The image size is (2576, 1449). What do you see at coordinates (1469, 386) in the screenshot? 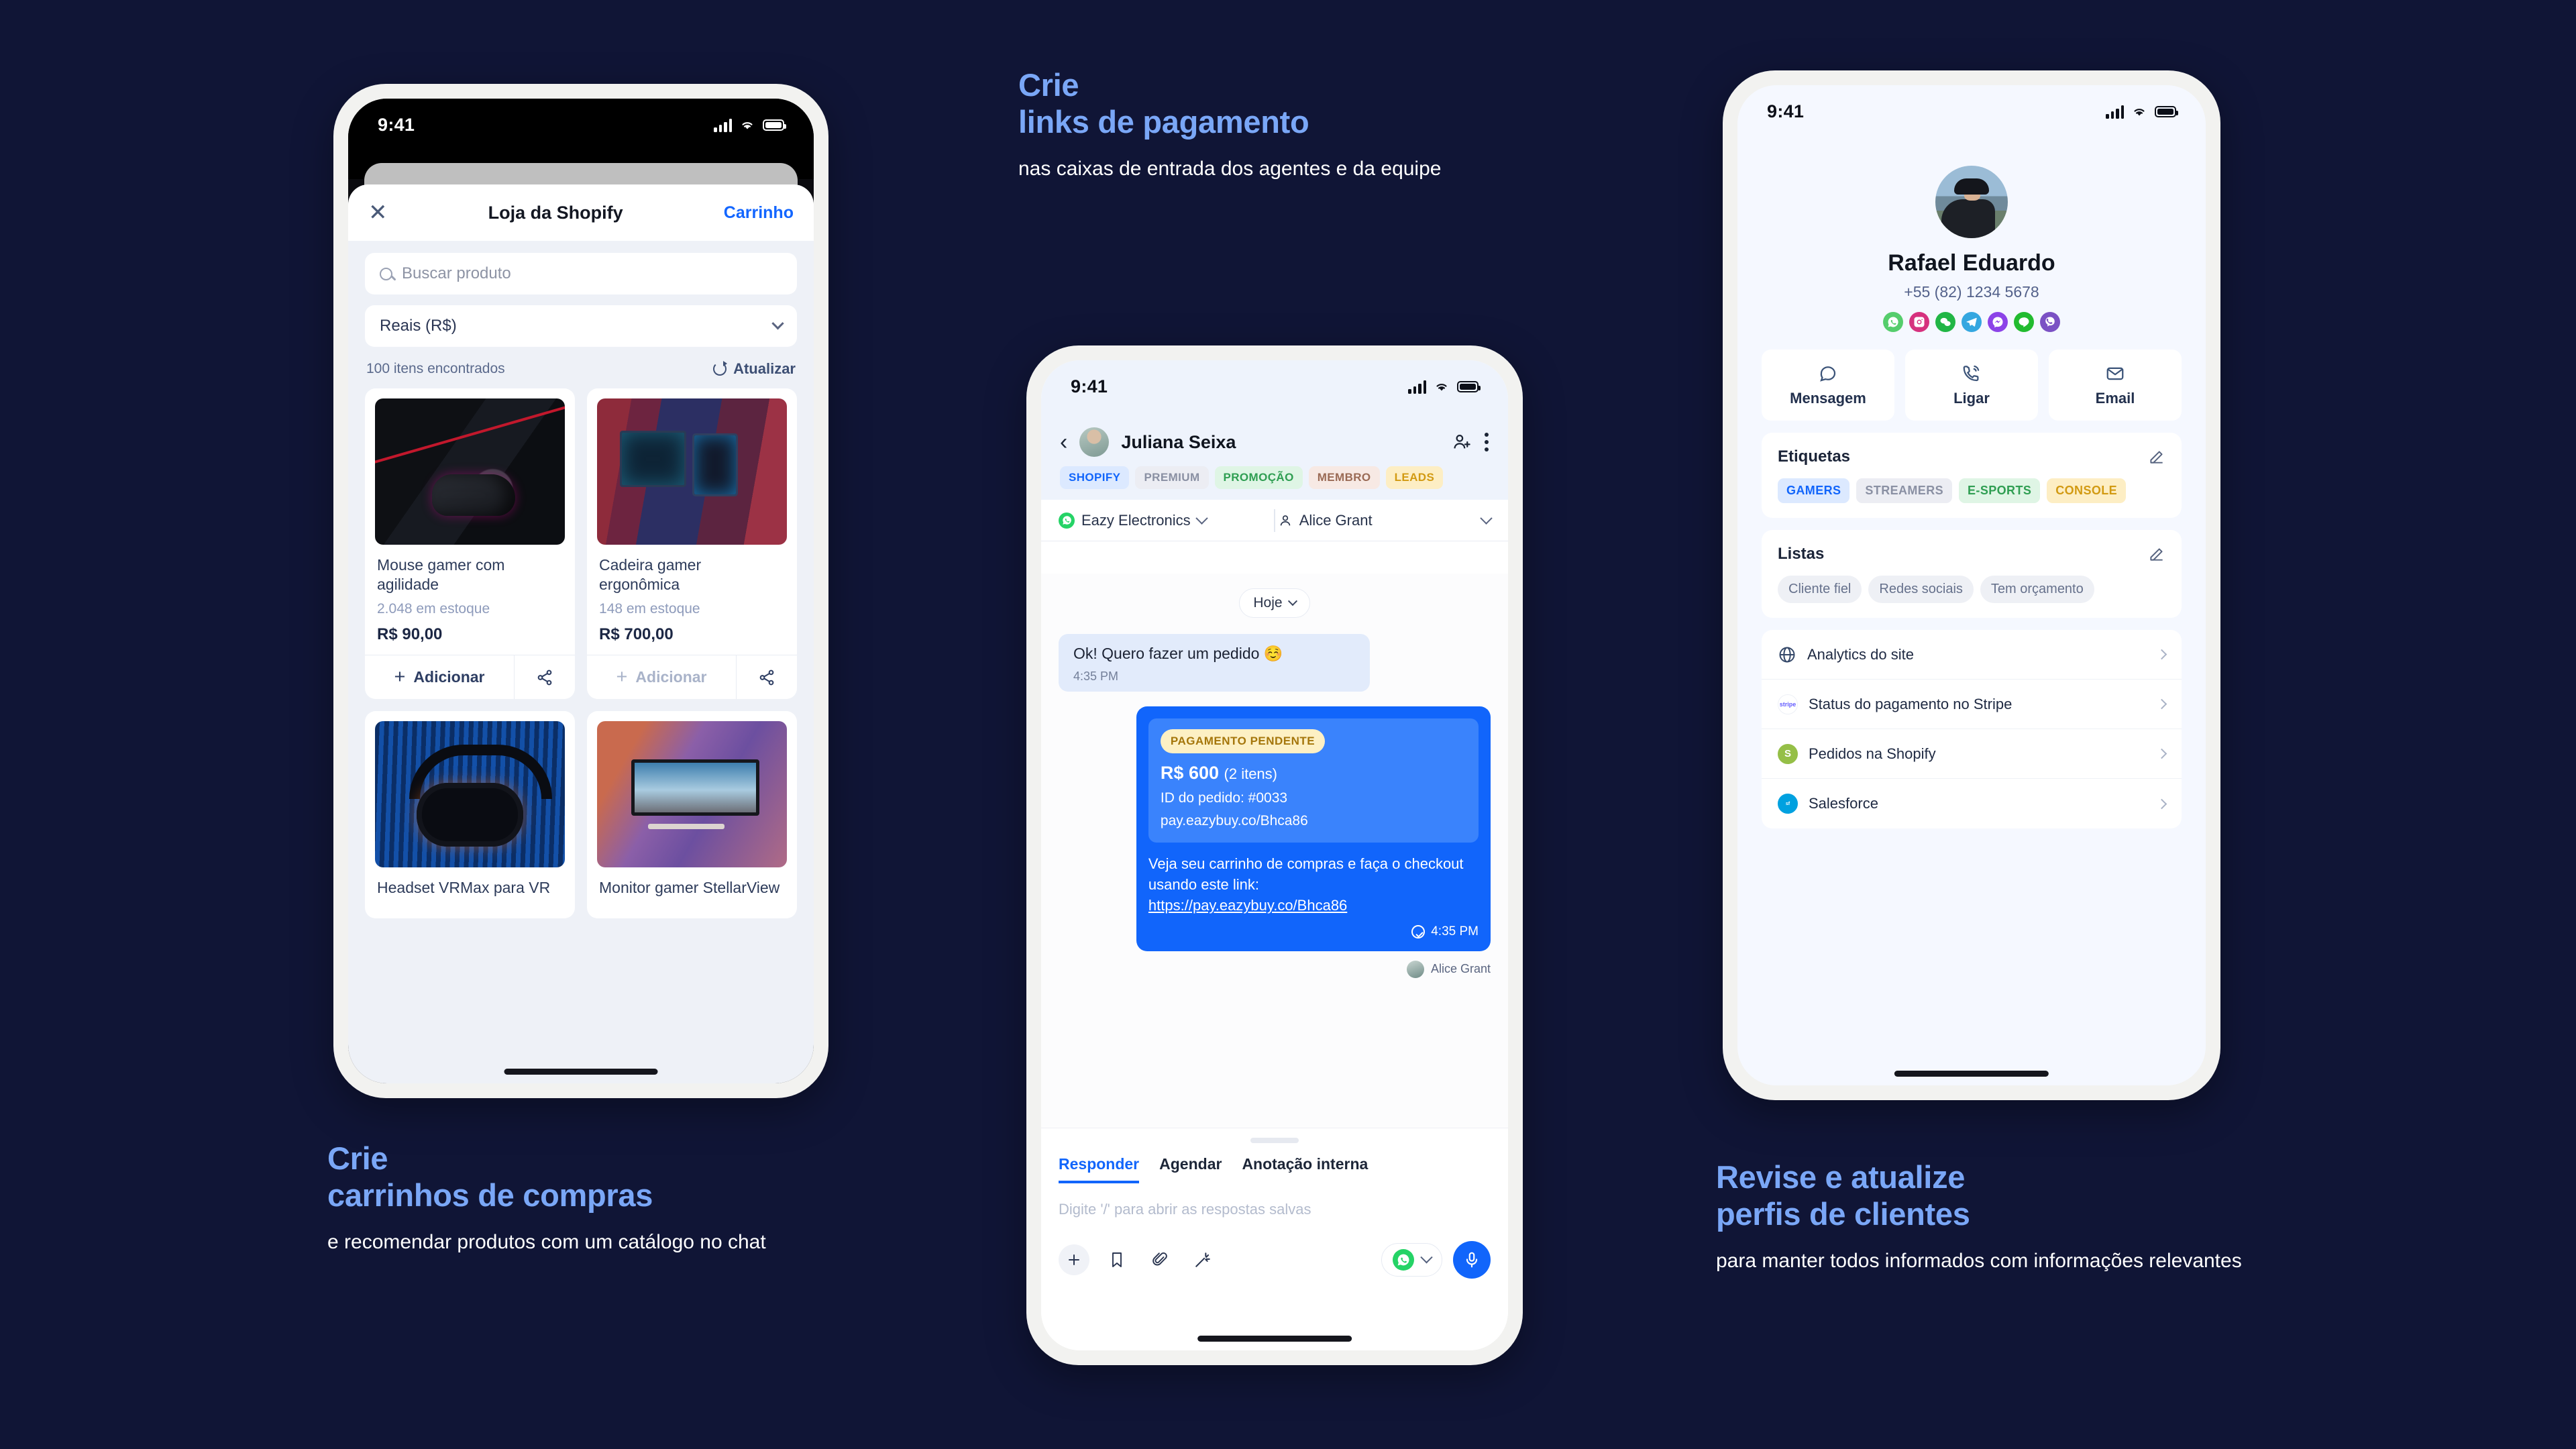
I see `battery-icon` at bounding box center [1469, 386].